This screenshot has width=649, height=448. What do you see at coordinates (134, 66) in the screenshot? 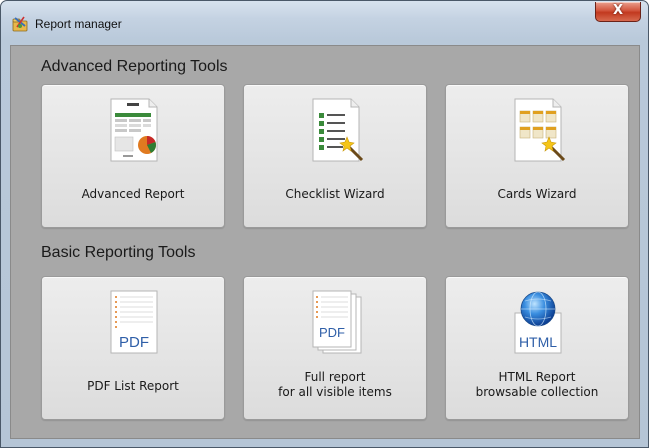
I see `advanced-section-title: Advanced Reporting Tools` at bounding box center [134, 66].